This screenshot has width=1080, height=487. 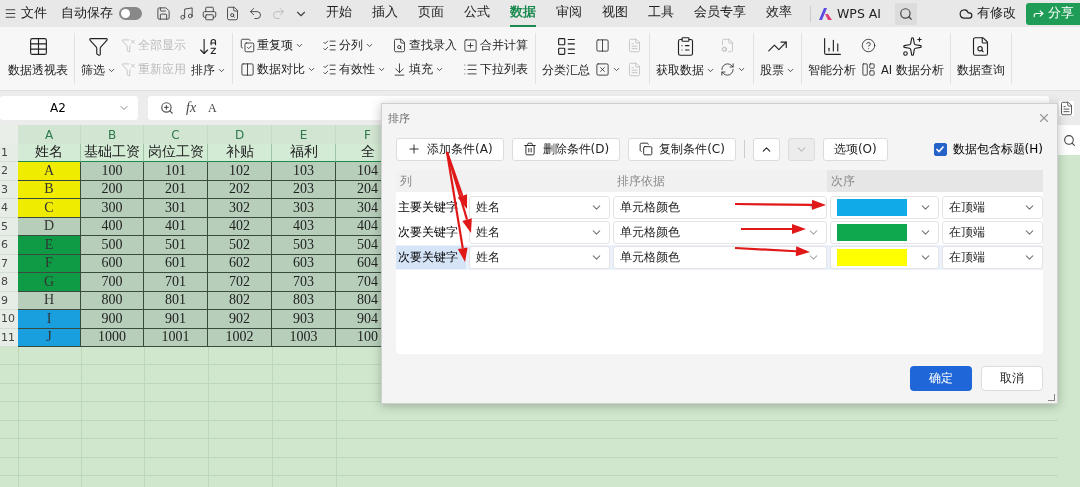 What do you see at coordinates (176, 319) in the screenshot?
I see `table-cell: 901` at bounding box center [176, 319].